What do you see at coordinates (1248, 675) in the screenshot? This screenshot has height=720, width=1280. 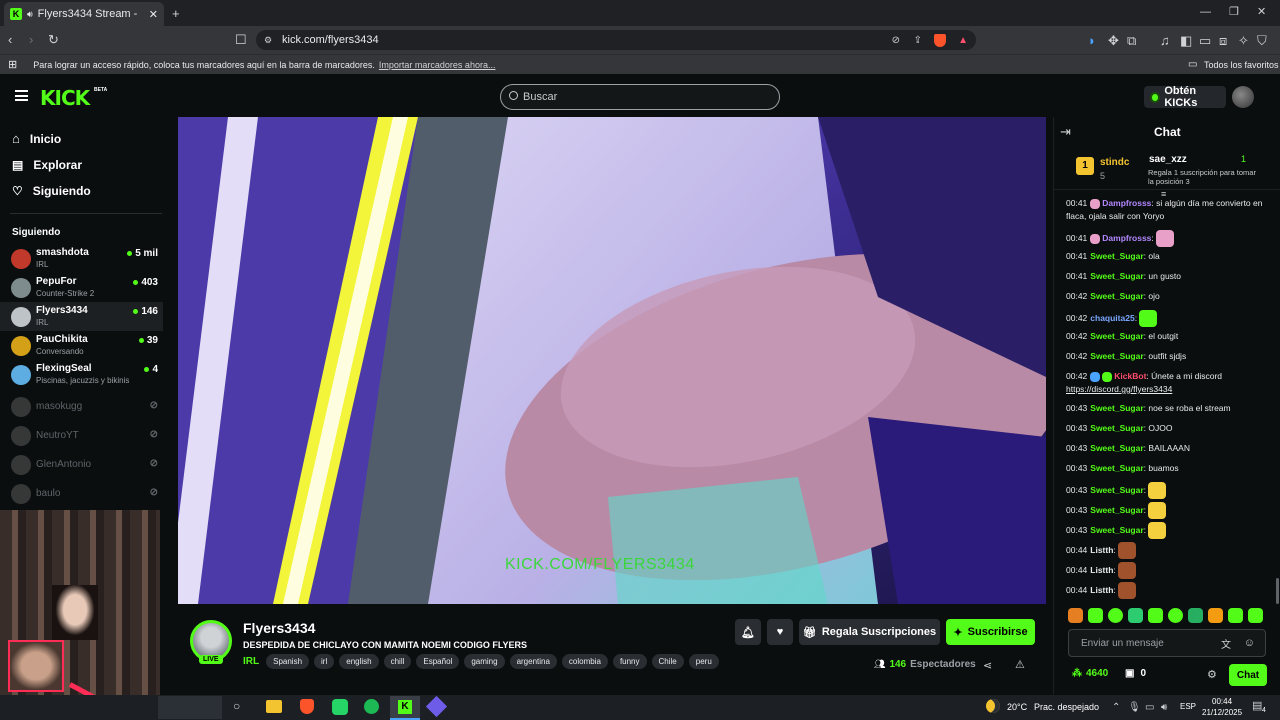 I see `send-chat-button: Chat` at bounding box center [1248, 675].